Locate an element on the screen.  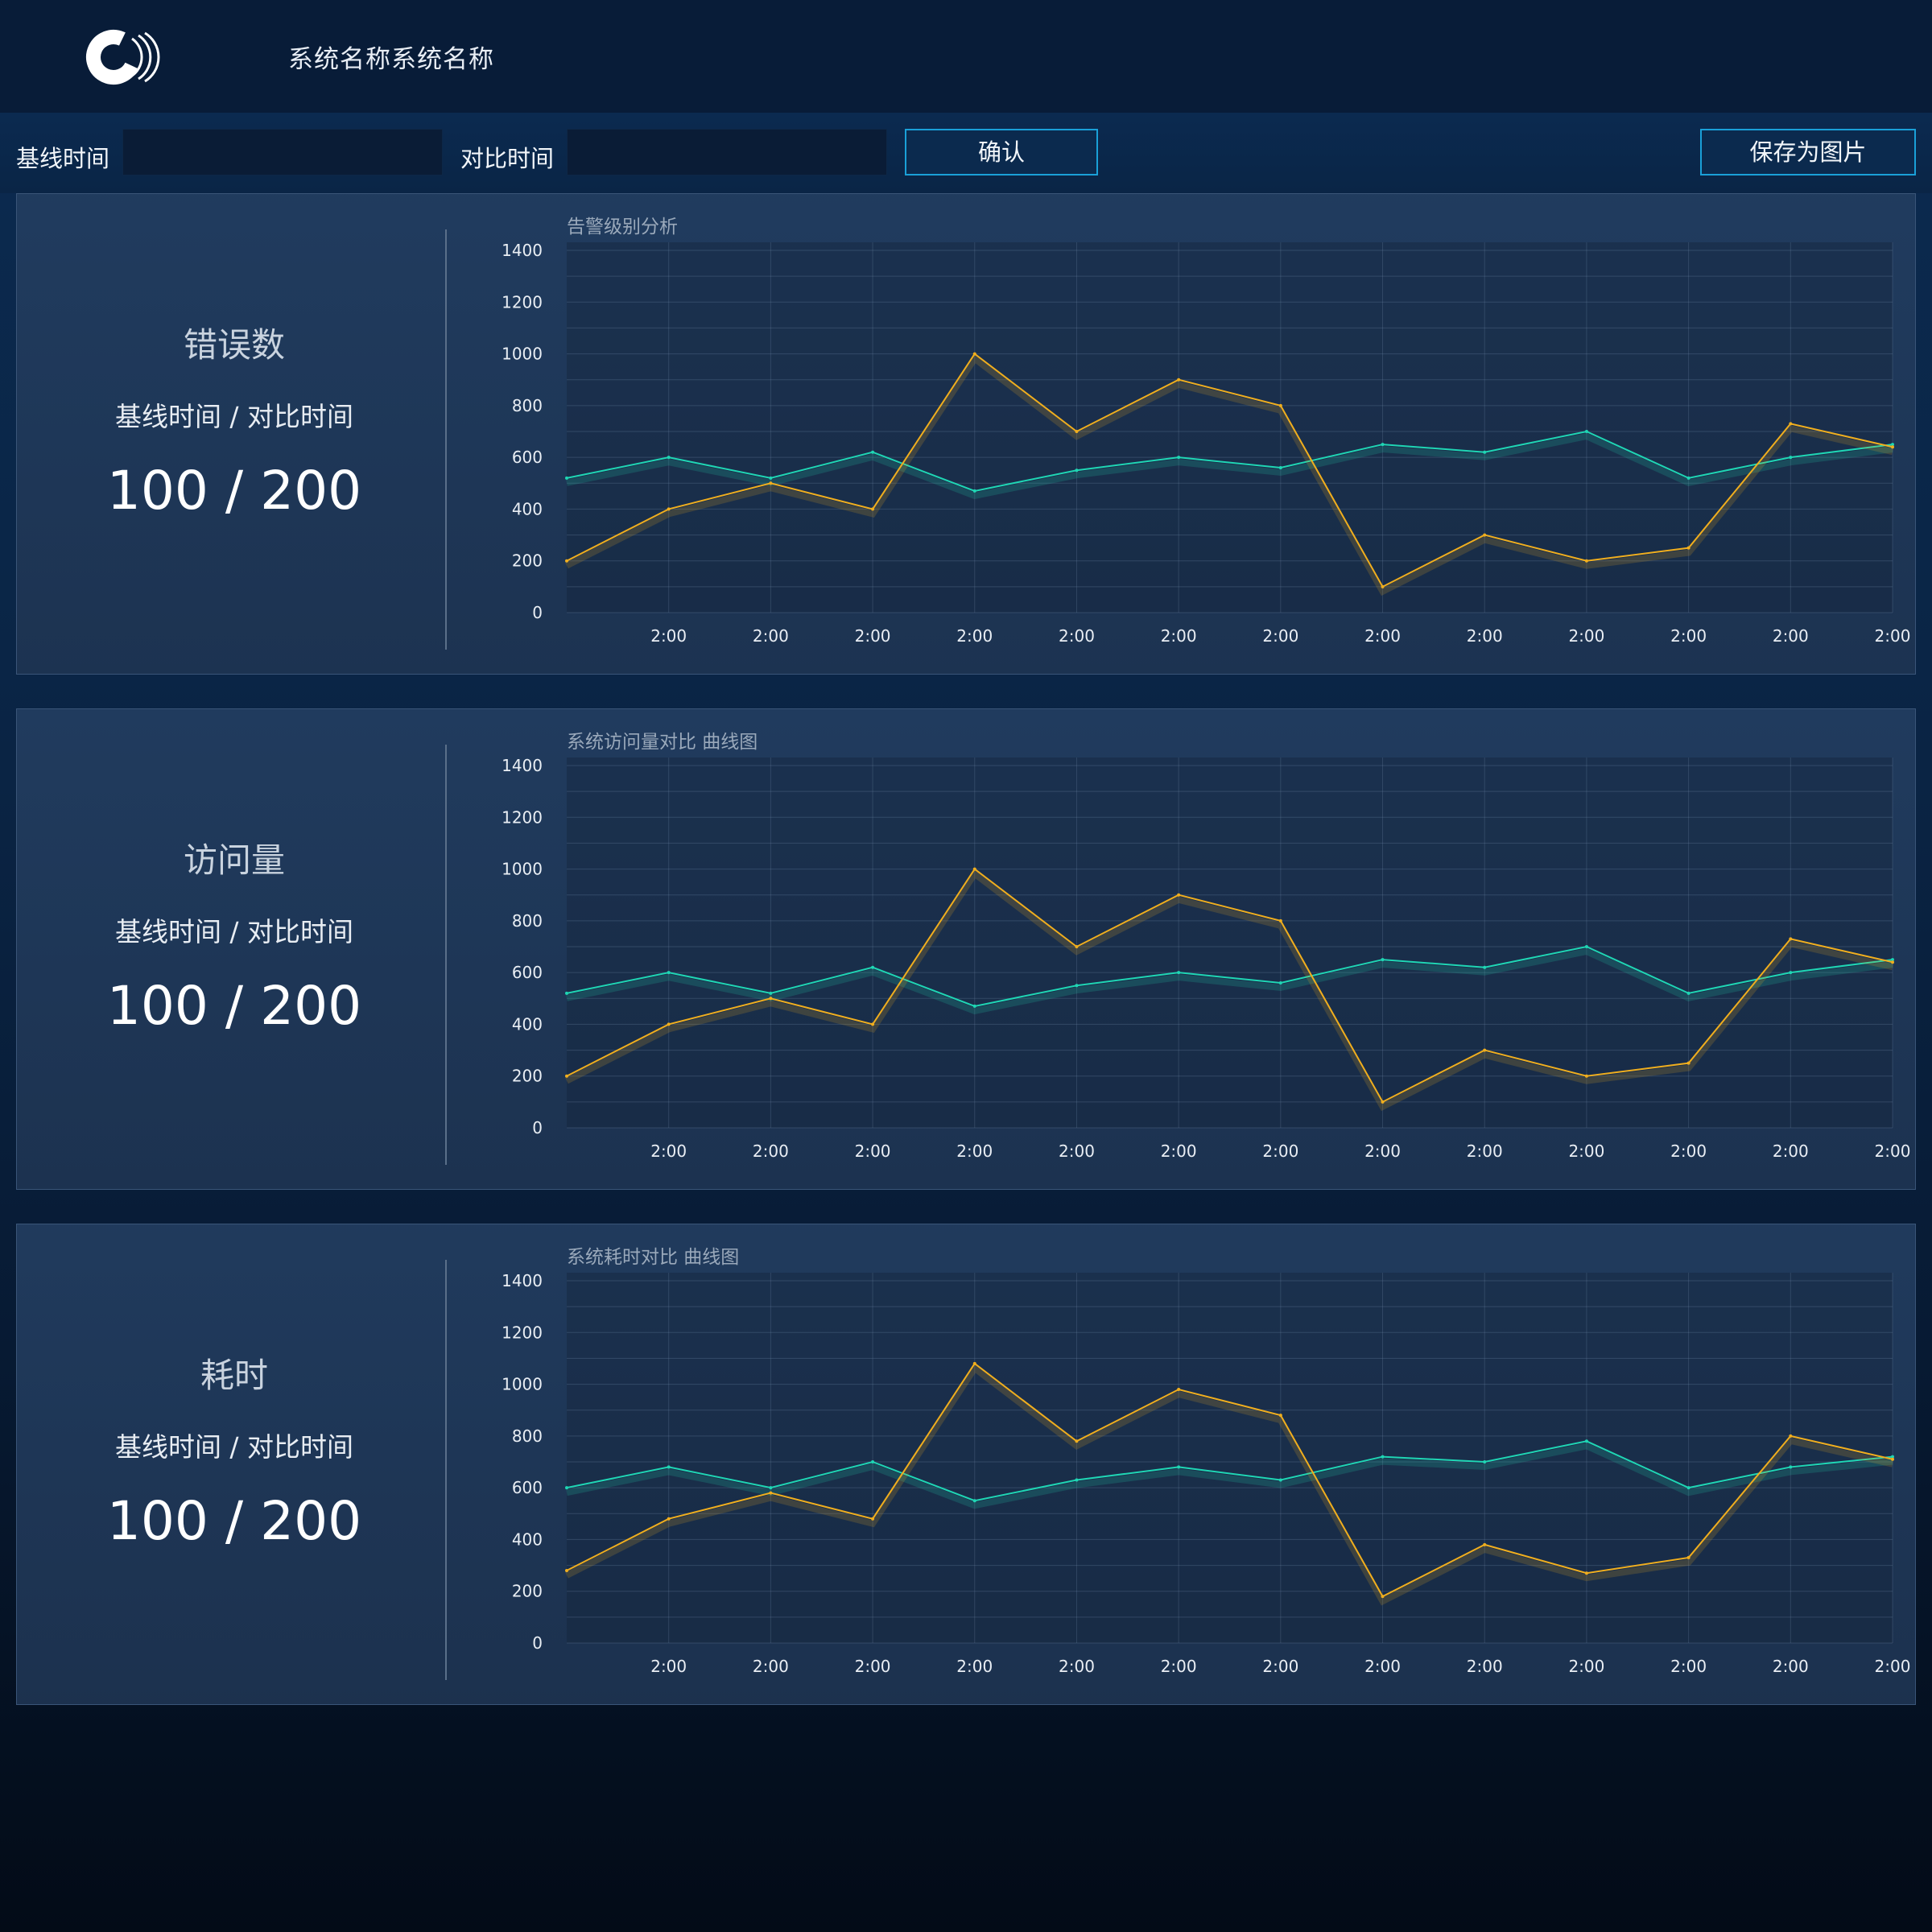
compare-time-input is located at coordinates (727, 152).